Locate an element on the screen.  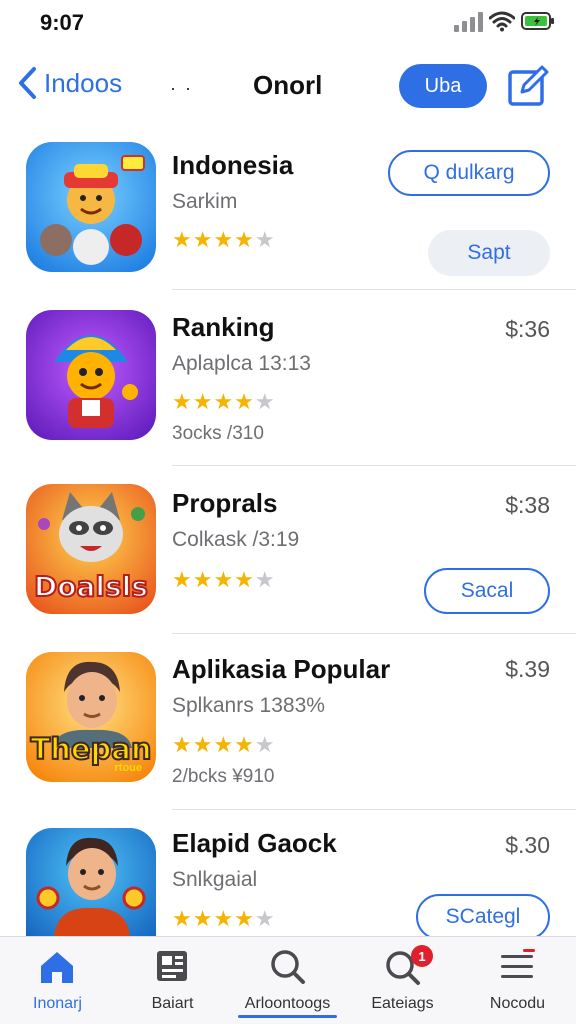
page-title: Onorl is located at coordinates (288, 85).